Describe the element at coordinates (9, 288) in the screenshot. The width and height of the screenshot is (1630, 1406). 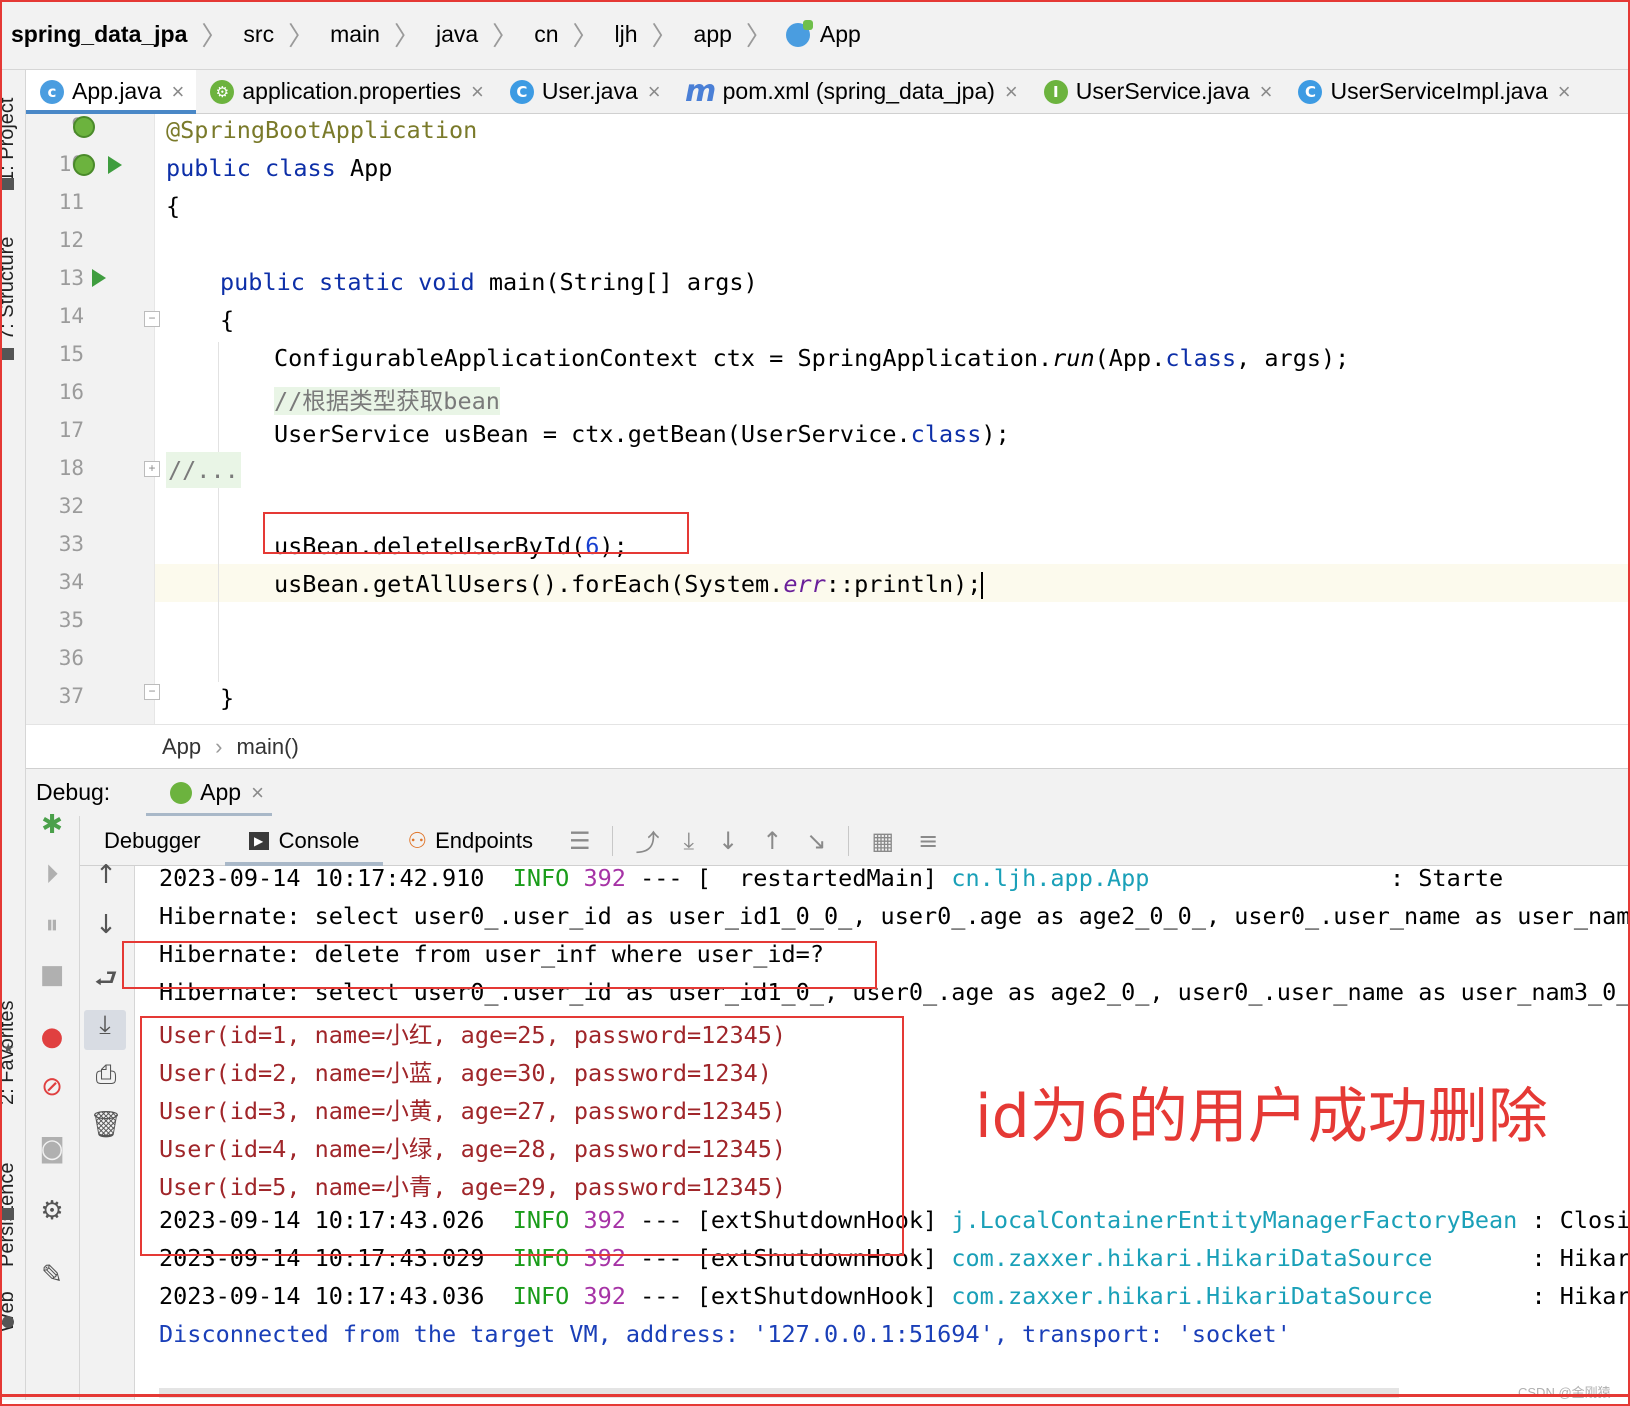
I see `structure-tool-button: 7: Structure` at that location.